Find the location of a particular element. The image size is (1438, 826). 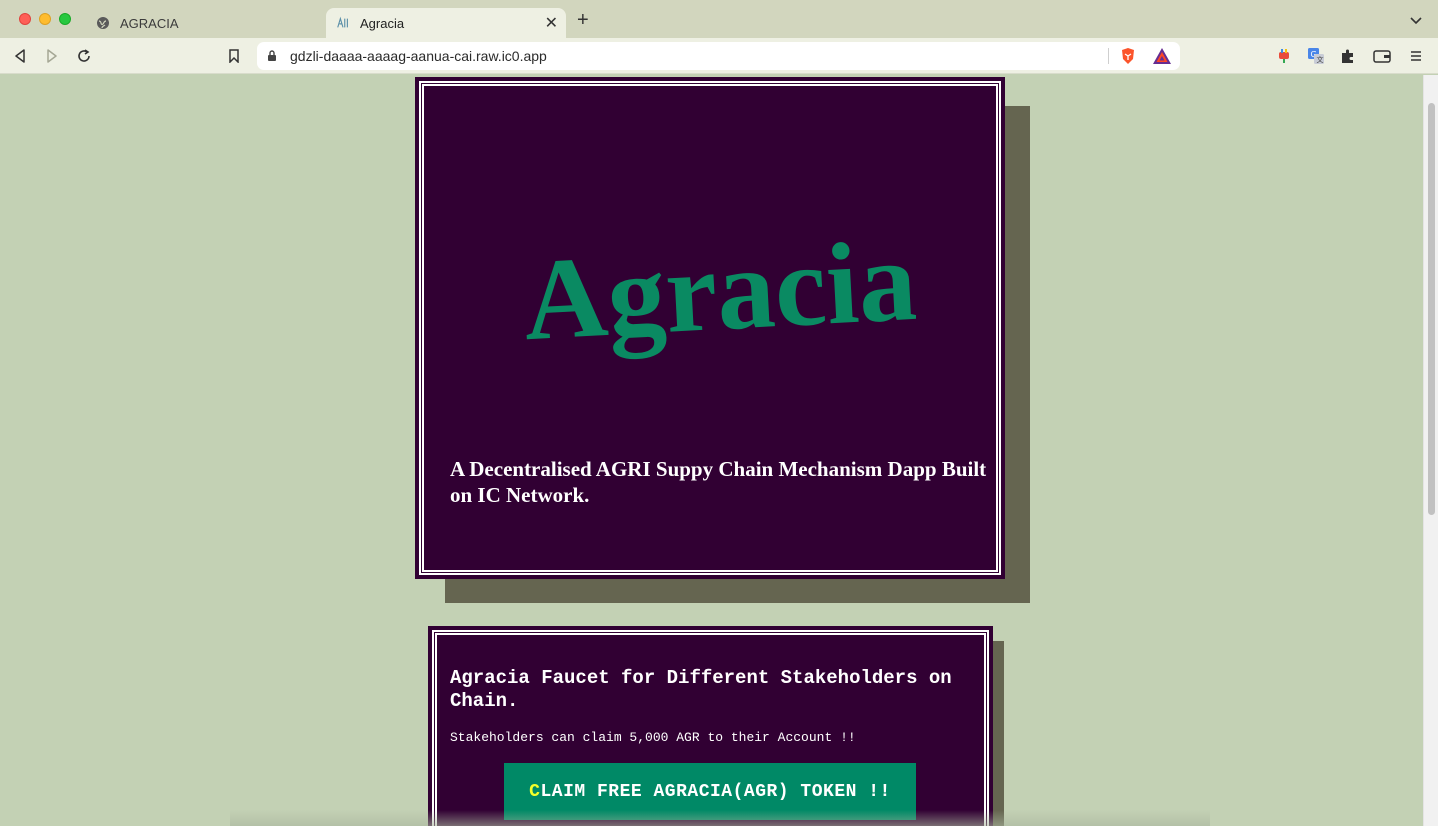

forward-icon is located at coordinates (52, 56).